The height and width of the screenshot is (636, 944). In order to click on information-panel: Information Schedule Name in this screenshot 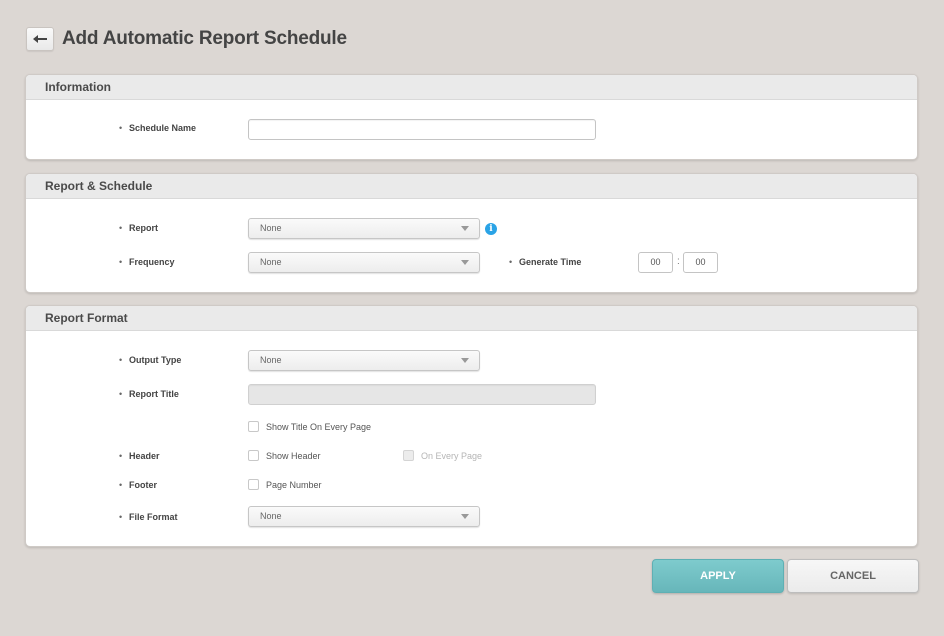, I will do `click(471, 117)`.